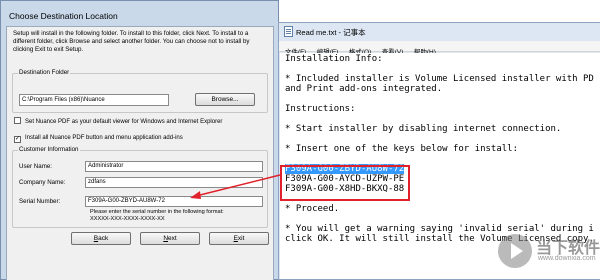 The width and height of the screenshot is (600, 280). What do you see at coordinates (40, 201) in the screenshot?
I see `serial-number-label: Serial Number:` at bounding box center [40, 201].